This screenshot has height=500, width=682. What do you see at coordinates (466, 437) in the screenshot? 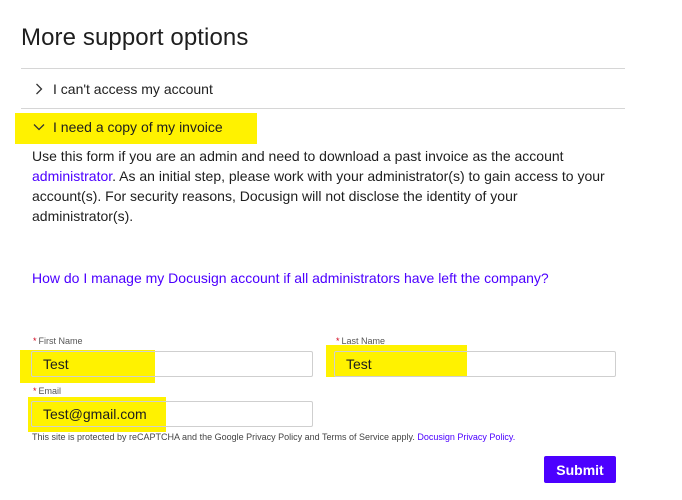
I see `privacy-policy-link: Docusign Privacy Policy.` at bounding box center [466, 437].